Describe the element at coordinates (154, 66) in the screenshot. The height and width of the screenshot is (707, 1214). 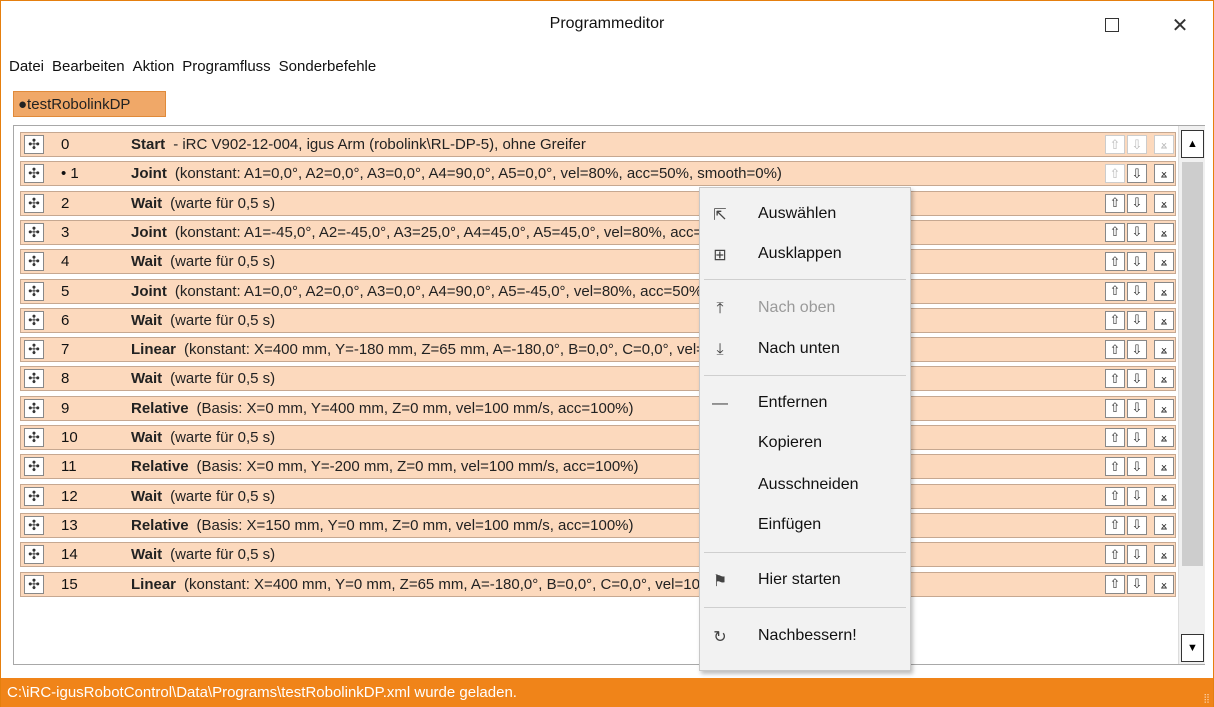
I see `menu-aktion: Aktion` at that location.